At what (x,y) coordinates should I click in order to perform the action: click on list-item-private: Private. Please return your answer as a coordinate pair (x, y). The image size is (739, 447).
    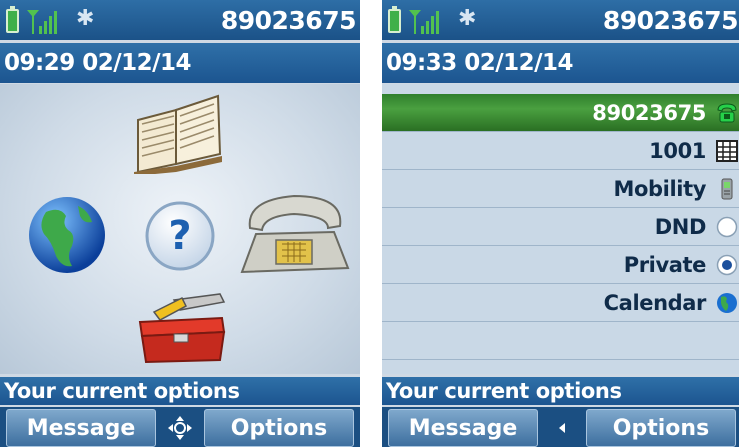
    Looking at the image, I should click on (560, 265).